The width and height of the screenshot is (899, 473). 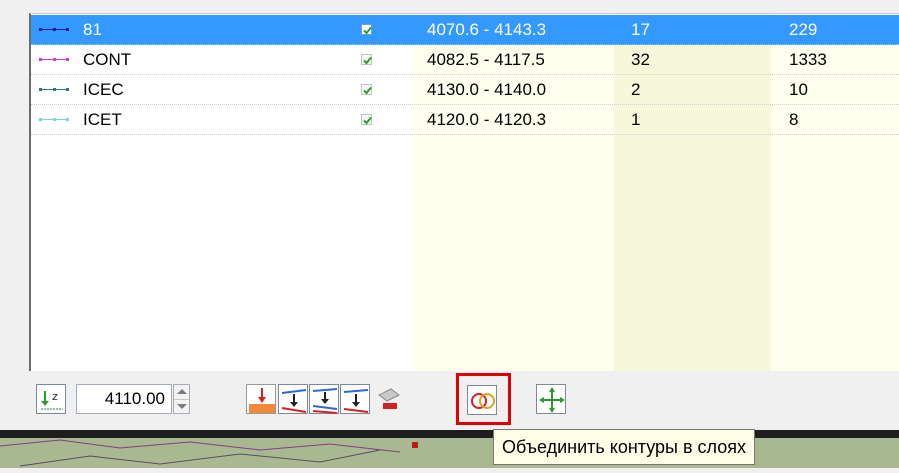 I want to click on layer-point-count: 8, so click(x=794, y=119).